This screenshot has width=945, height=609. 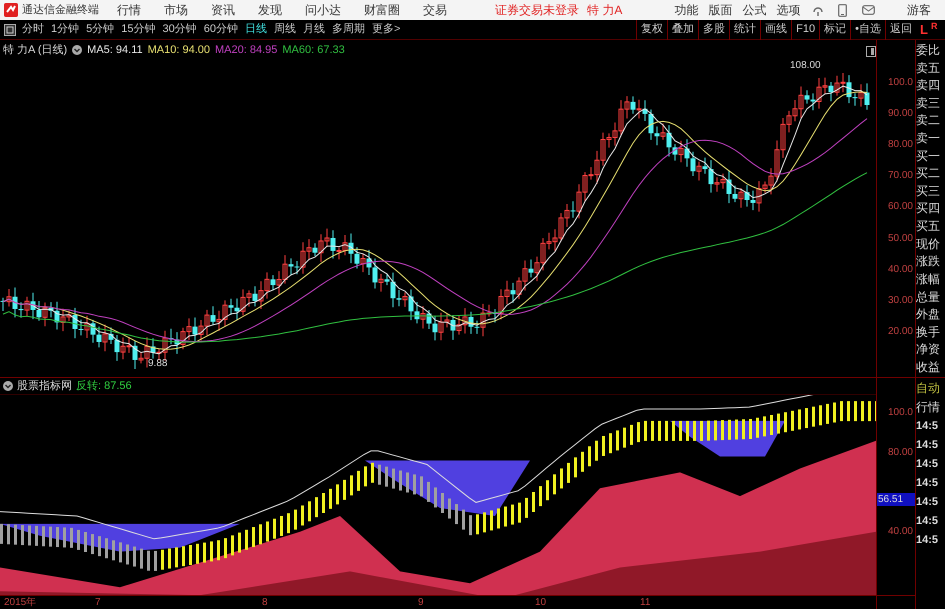 I want to click on indicator-reading: 反转: 87.56, so click(x=104, y=386).